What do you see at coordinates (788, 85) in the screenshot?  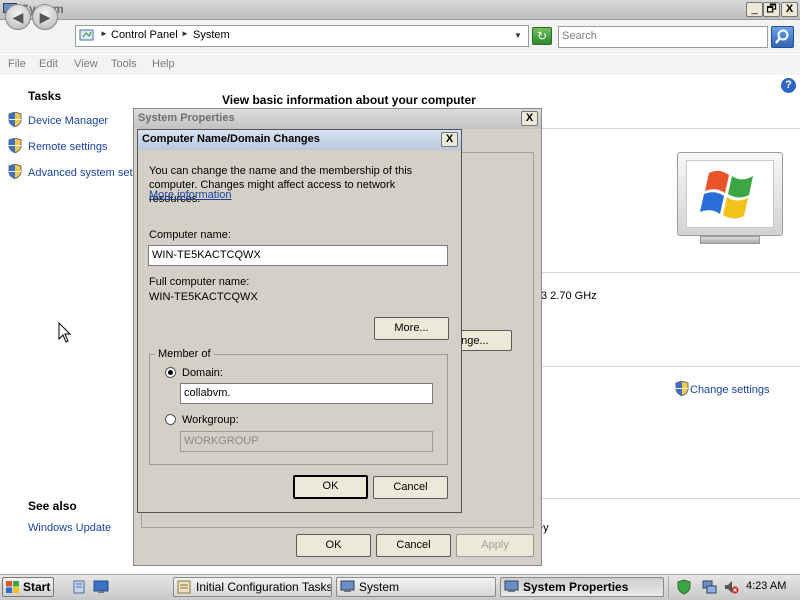 I see `help-icon: ?` at bounding box center [788, 85].